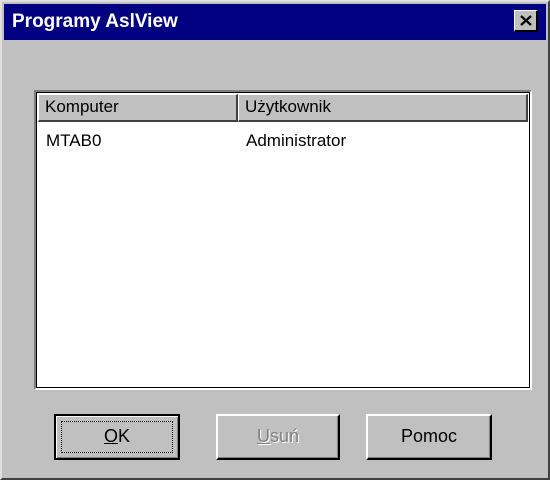 The image size is (550, 480). I want to click on cell-computer: MTAB0, so click(74, 140).